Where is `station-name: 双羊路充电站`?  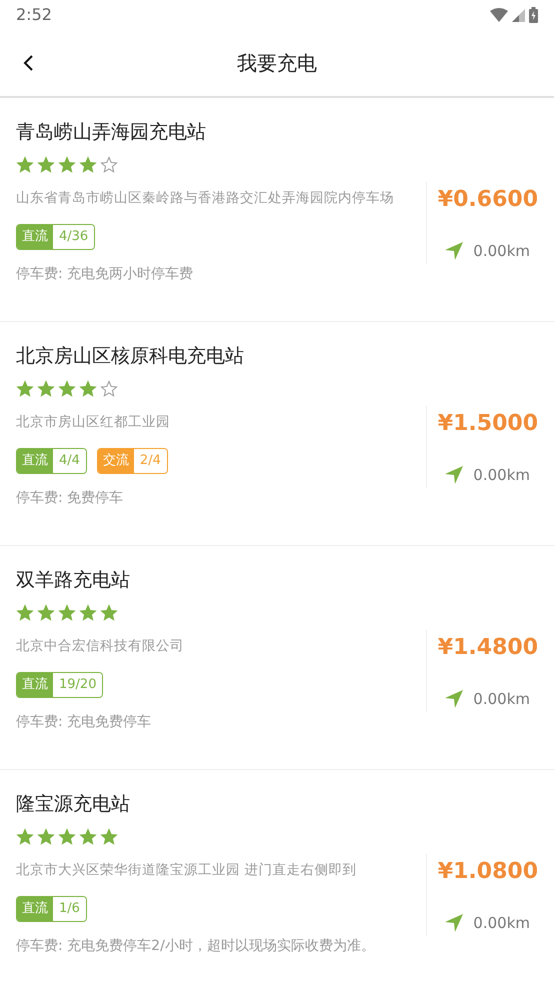 station-name: 双羊路充电站 is located at coordinates (73, 580).